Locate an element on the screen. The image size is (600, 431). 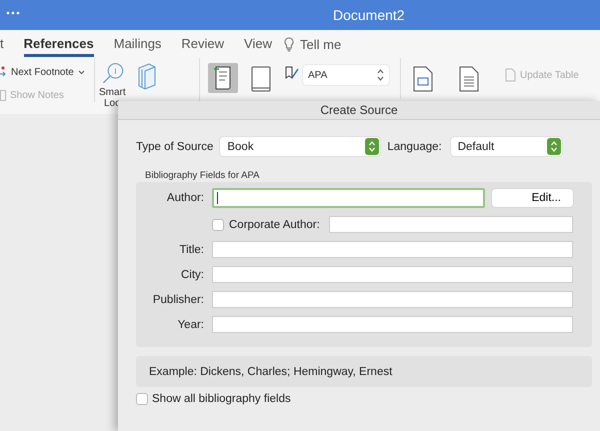
ribbon-tab: t is located at coordinates (2, 44).